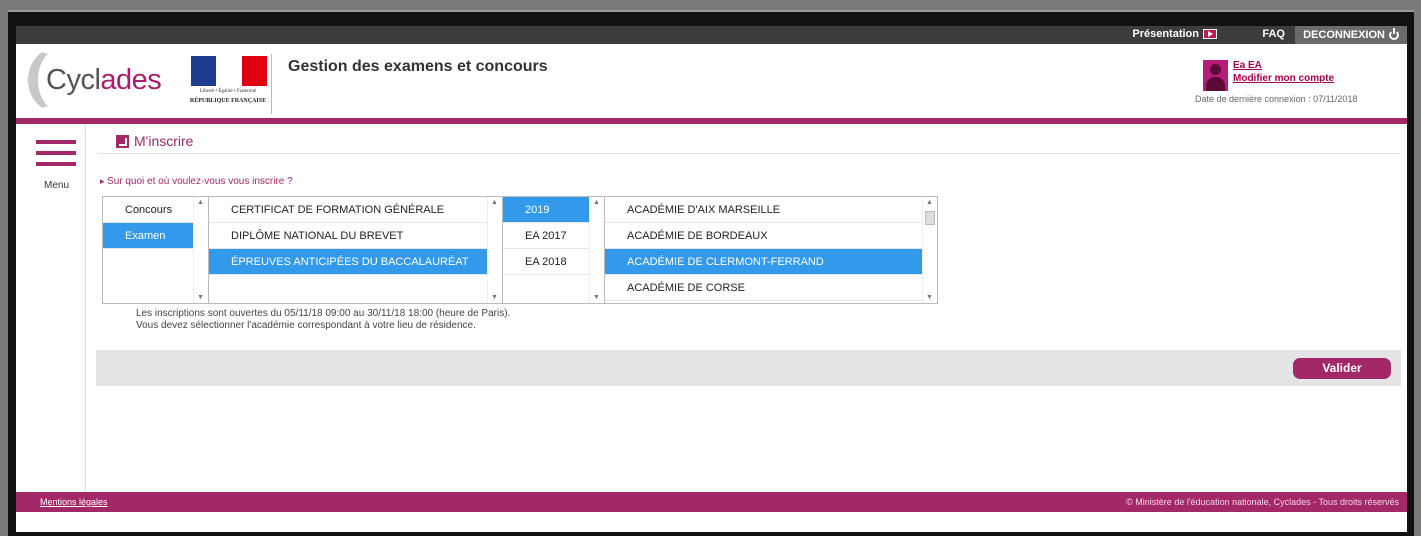 The height and width of the screenshot is (536, 1421). What do you see at coordinates (229, 71) in the screenshot?
I see `flag-icon` at bounding box center [229, 71].